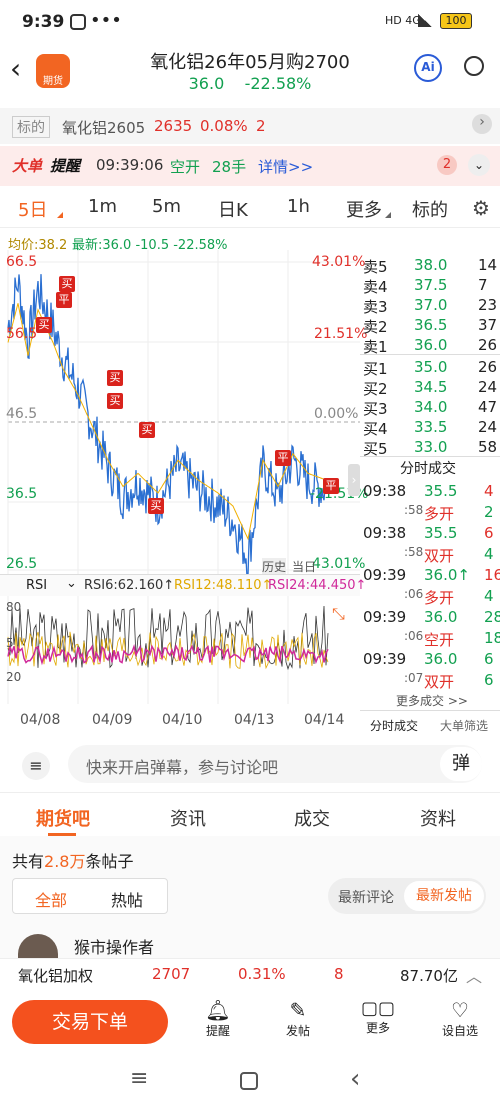  Describe the element at coordinates (63, 818) in the screenshot. I see `tab-forum: 期货吧` at that location.